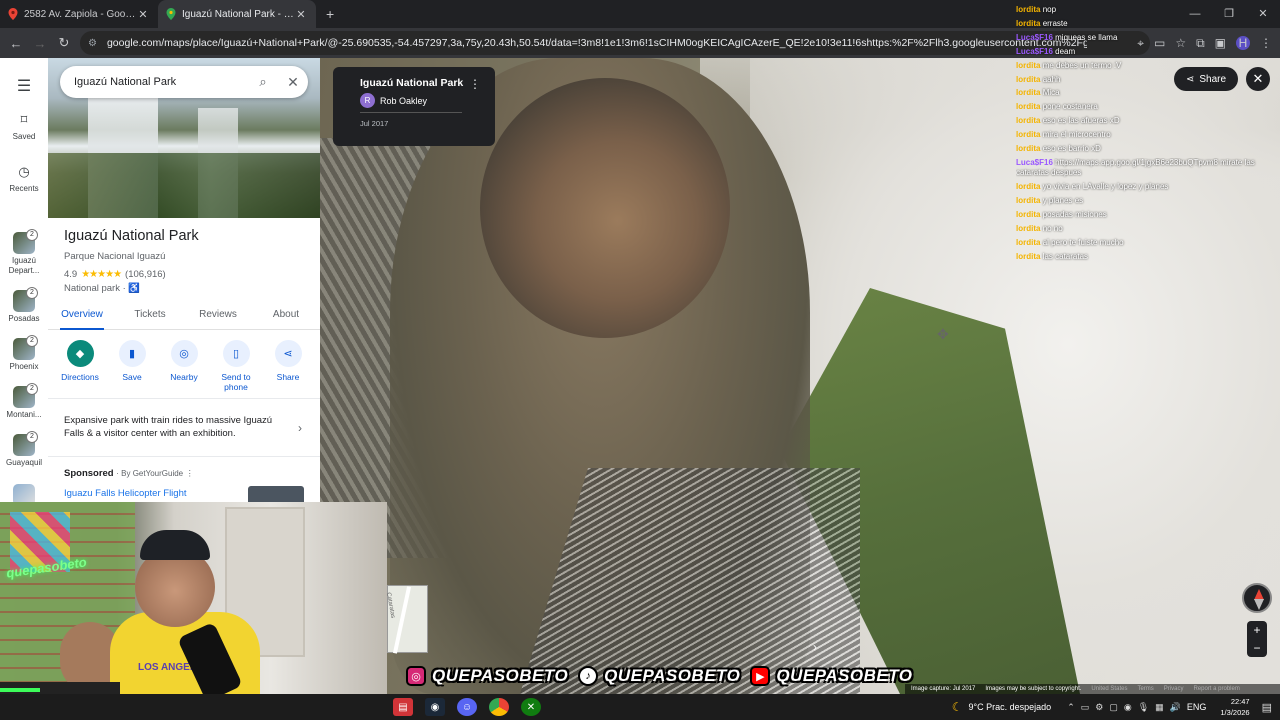 This screenshot has width=1280, height=720. I want to click on discord-icon: ☺, so click(467, 707).